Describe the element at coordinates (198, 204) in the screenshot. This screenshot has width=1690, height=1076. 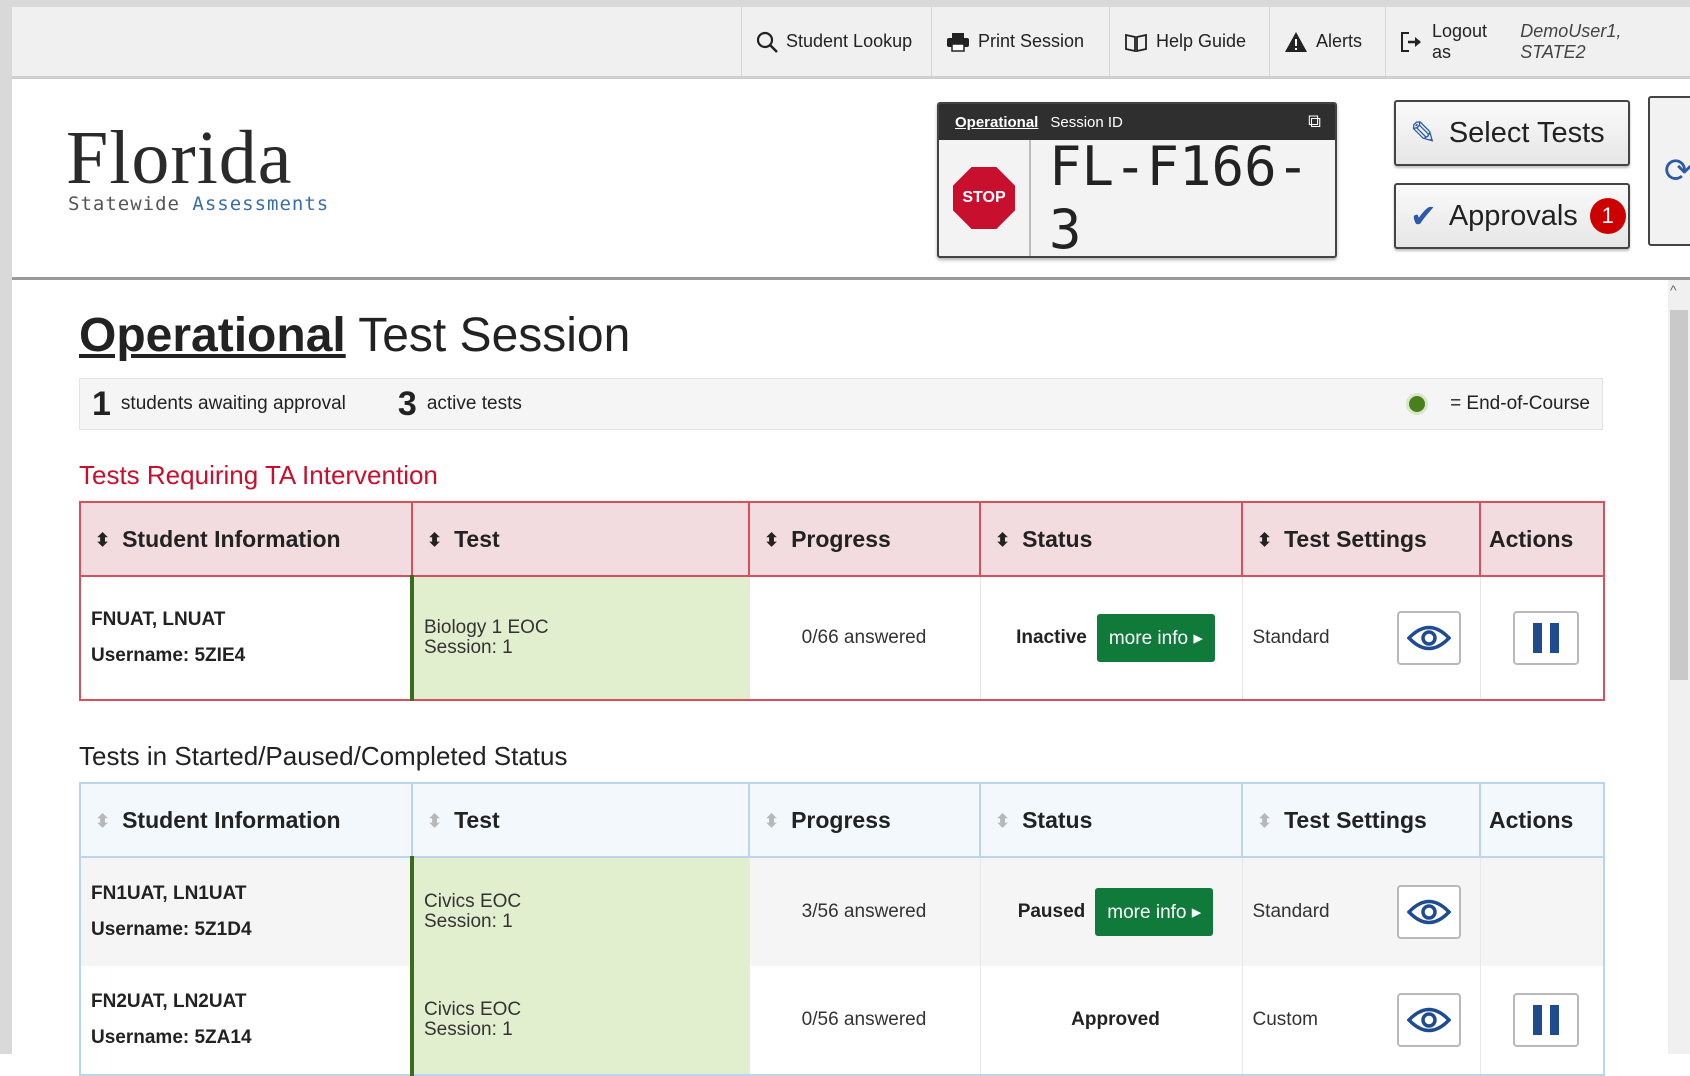
I see `logo-subtitle: Statewide Assessments` at that location.